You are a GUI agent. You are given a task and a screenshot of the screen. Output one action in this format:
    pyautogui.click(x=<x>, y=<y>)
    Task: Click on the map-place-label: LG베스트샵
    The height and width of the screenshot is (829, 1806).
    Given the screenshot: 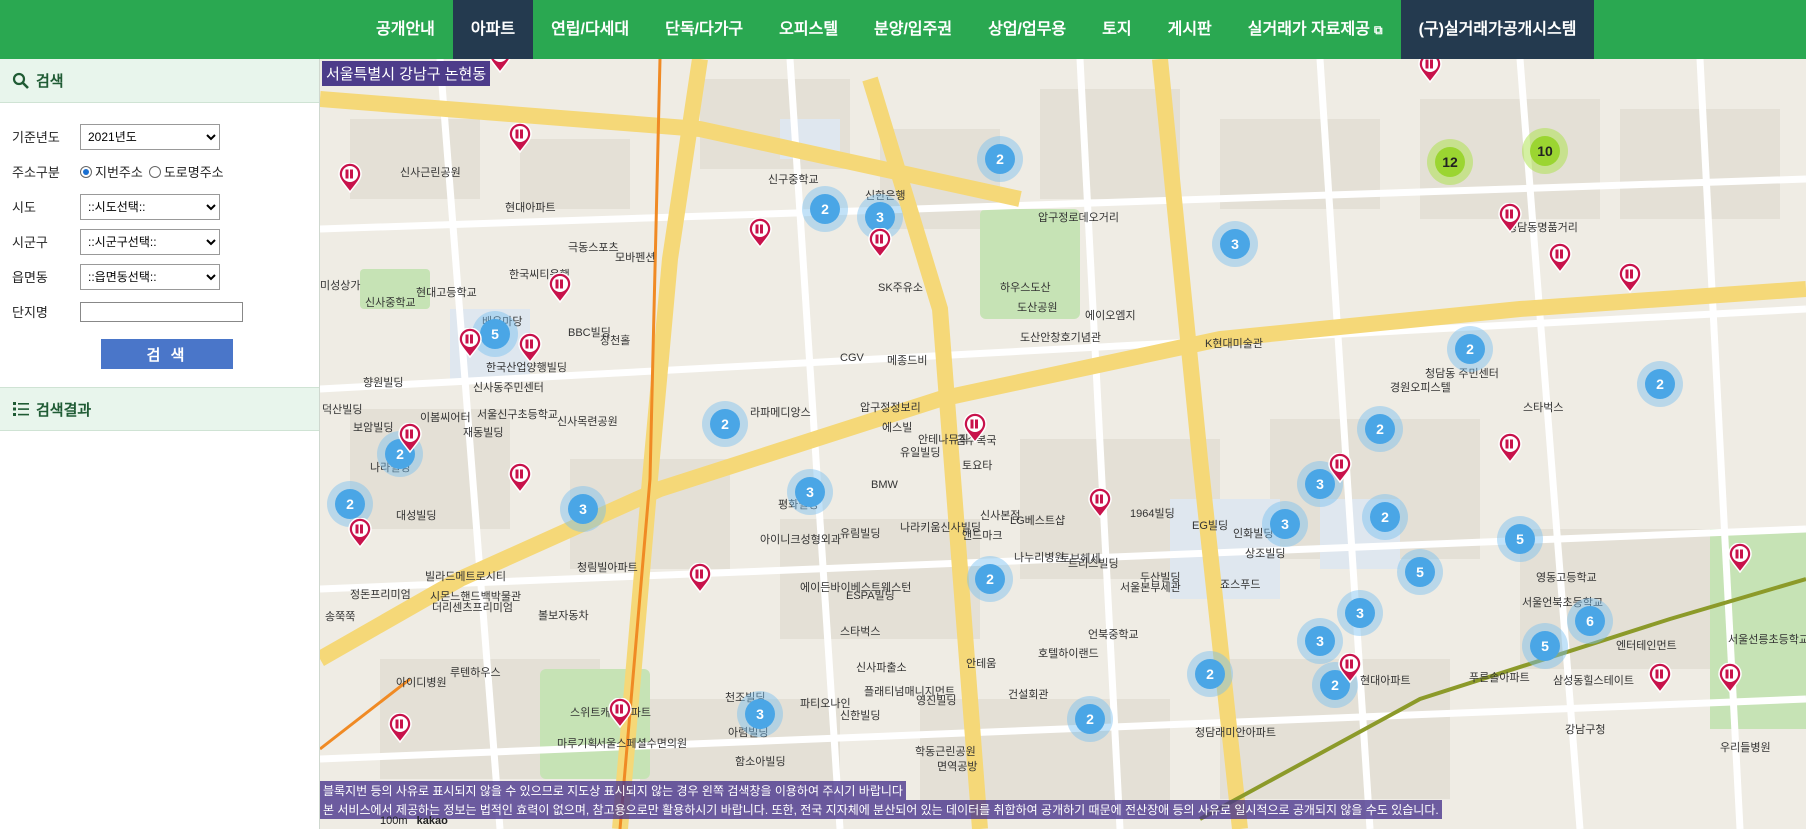 What is the action you would take?
    pyautogui.click(x=1038, y=521)
    